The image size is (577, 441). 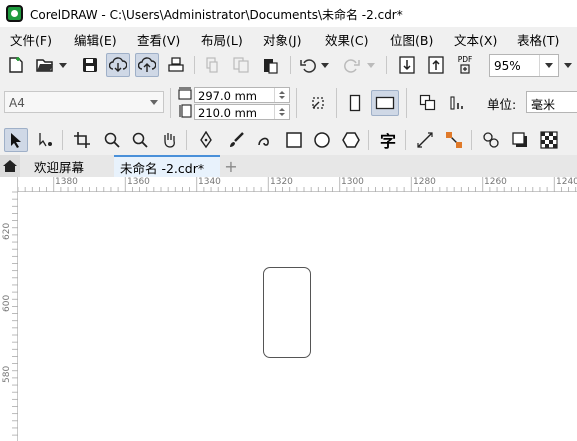 I want to click on crop-tool-icon, so click(x=82, y=140).